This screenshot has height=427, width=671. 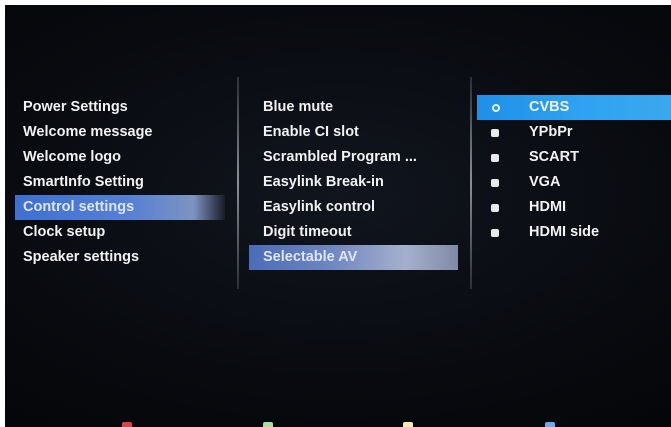 What do you see at coordinates (574, 132) in the screenshot?
I see `option-ypbpr: YPbPr` at bounding box center [574, 132].